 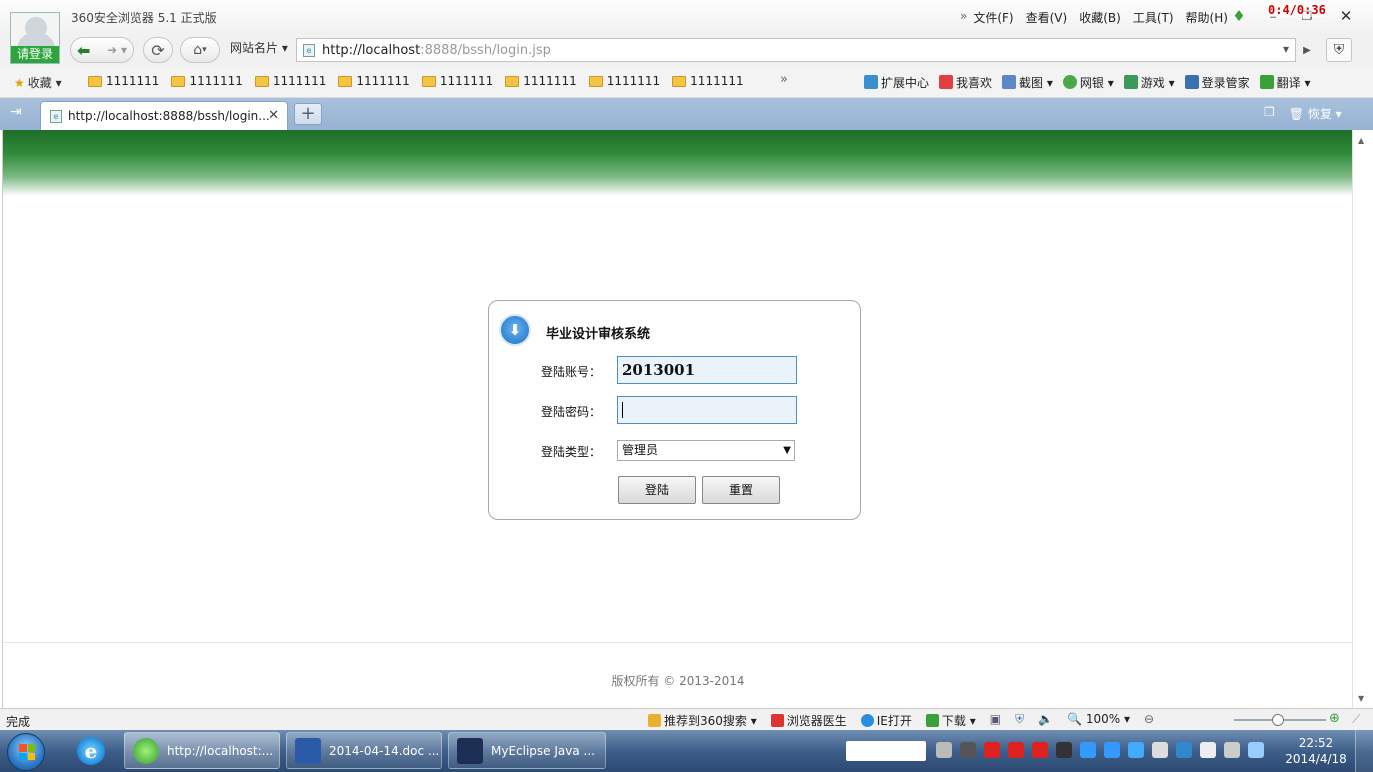 I want to click on open-in-ie: IE打开, so click(x=886, y=720).